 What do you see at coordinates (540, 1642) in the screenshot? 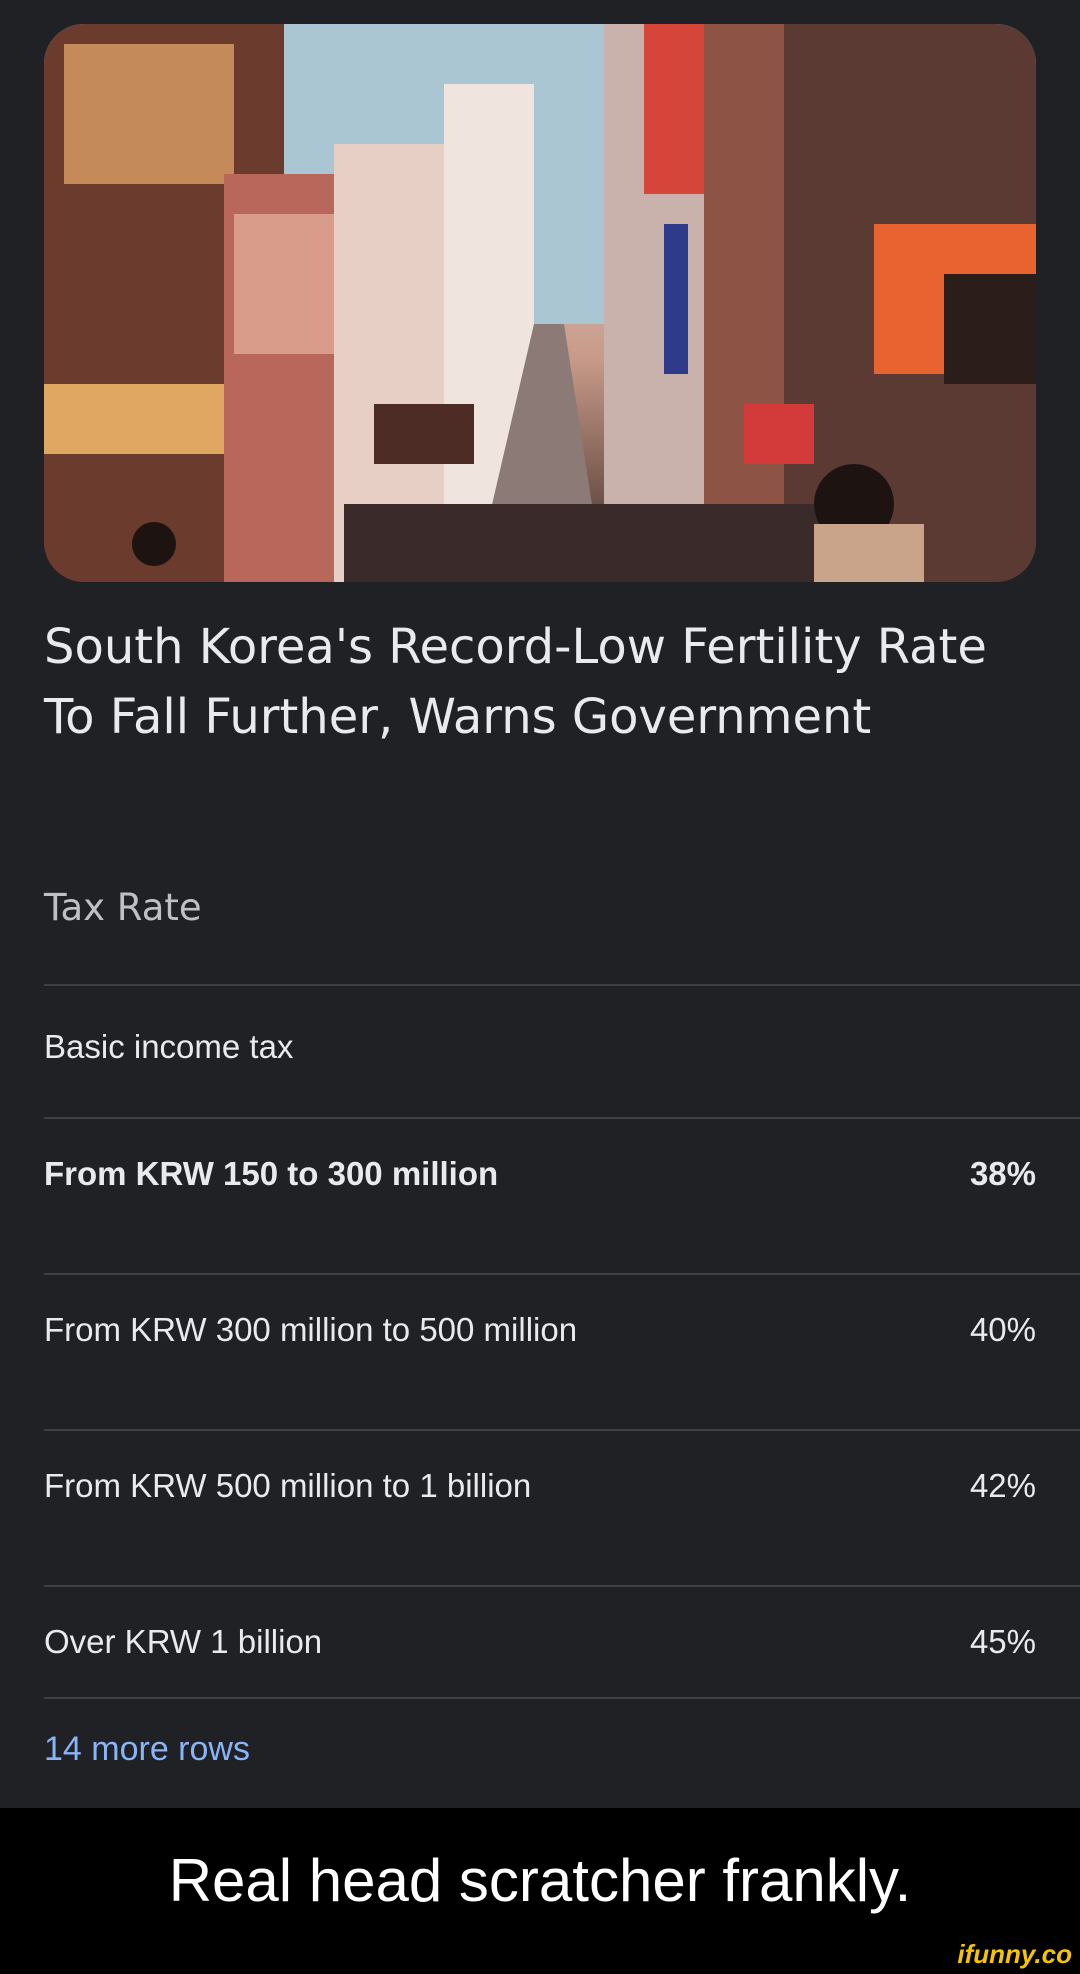
I see `table-row: Over KRW 1 billion 45%` at bounding box center [540, 1642].